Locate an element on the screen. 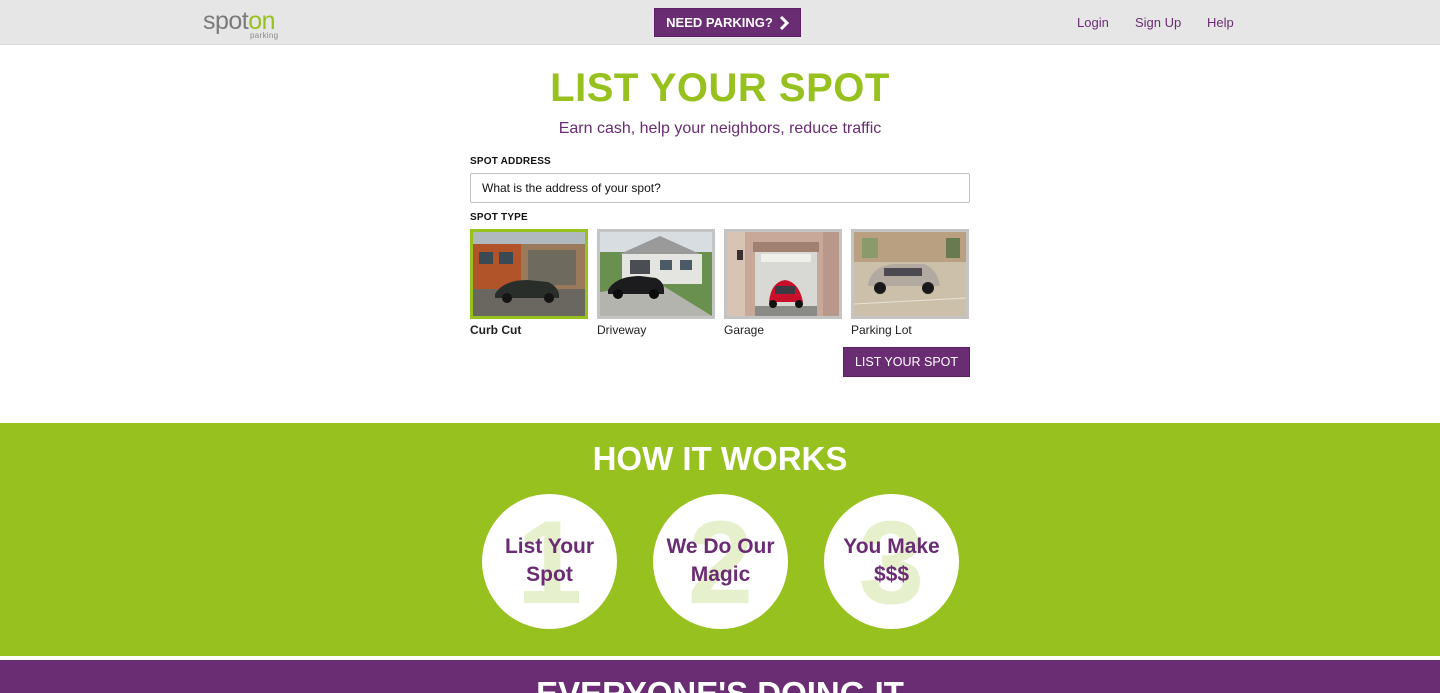  spot-address-label: SPOT ADDRESS is located at coordinates (510, 161).